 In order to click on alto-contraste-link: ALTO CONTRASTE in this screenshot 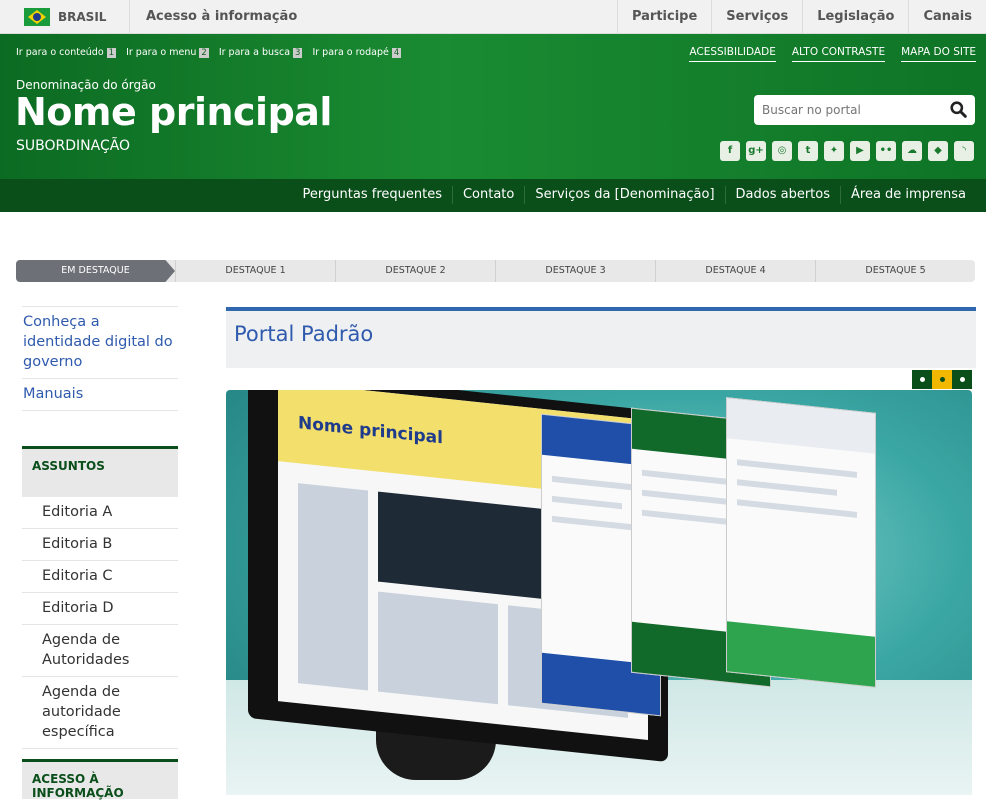, I will do `click(838, 54)`.